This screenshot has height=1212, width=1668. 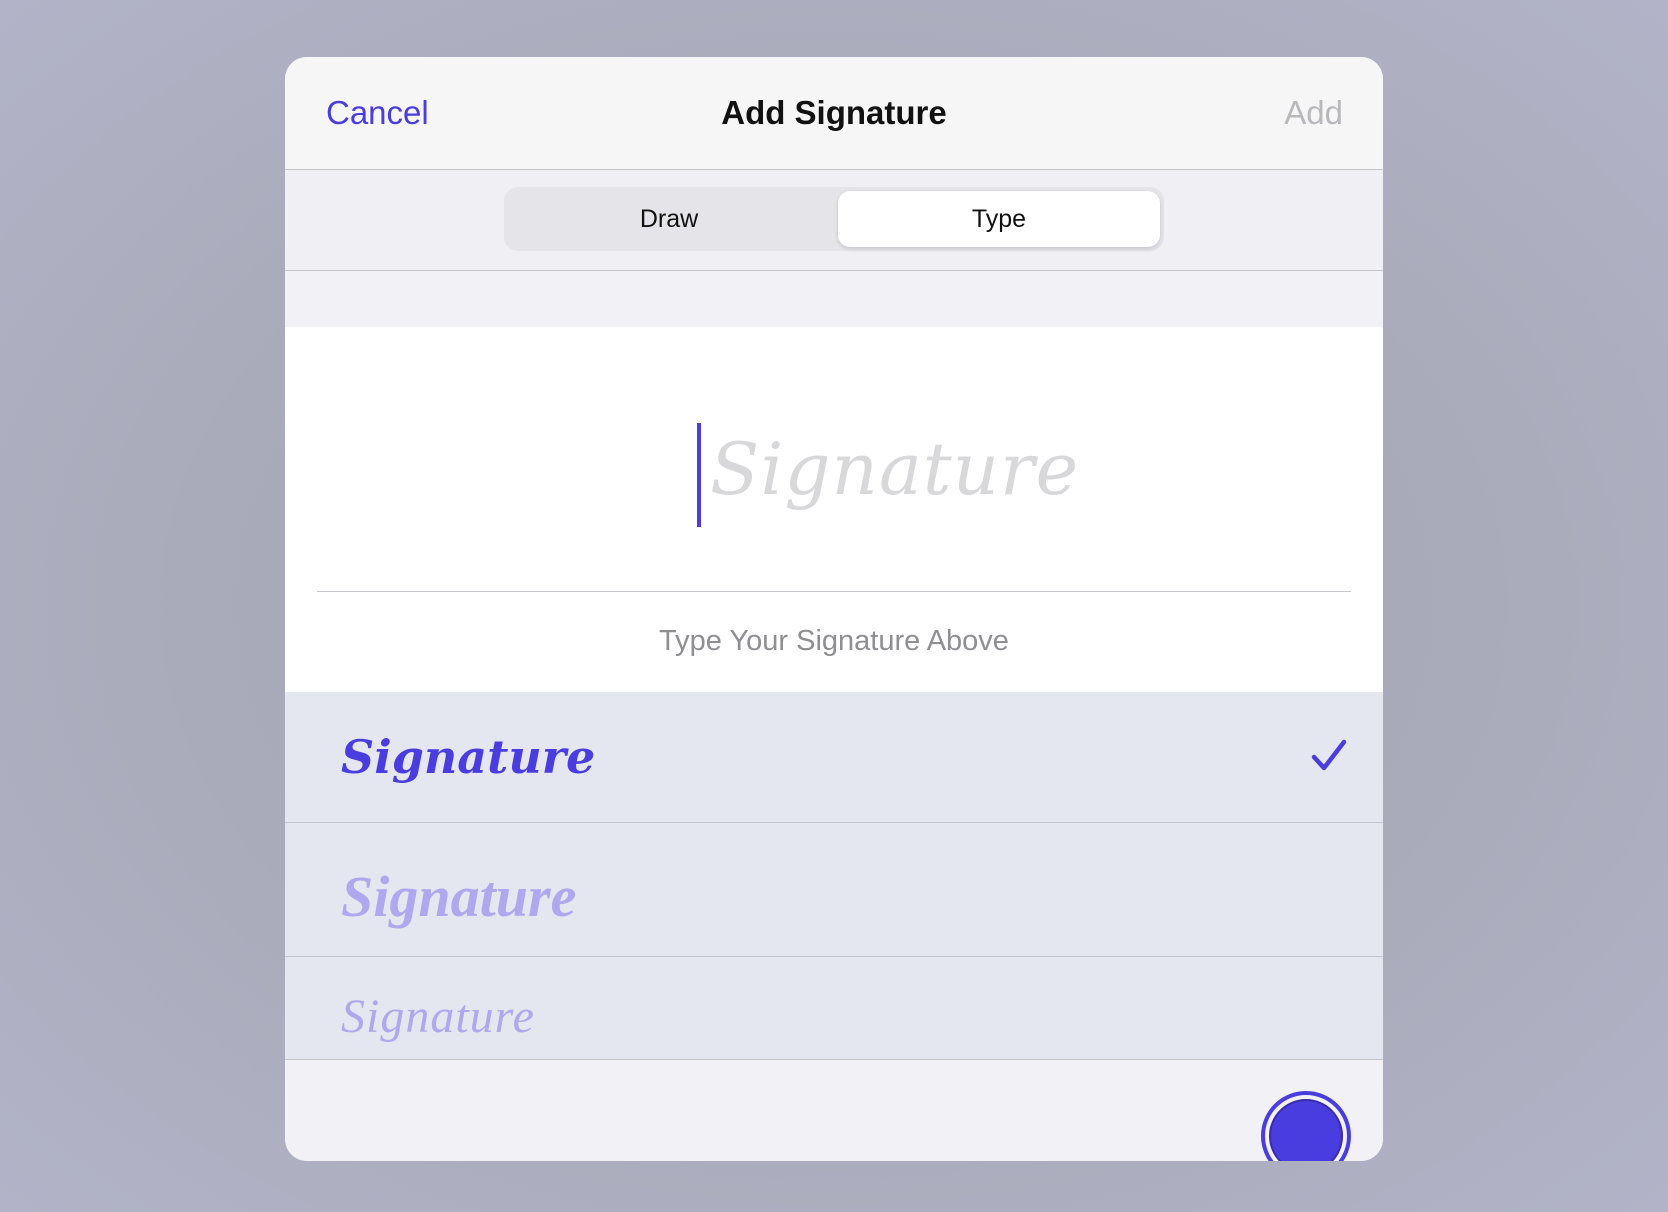 I want to click on signature-baseline, so click(x=834, y=591).